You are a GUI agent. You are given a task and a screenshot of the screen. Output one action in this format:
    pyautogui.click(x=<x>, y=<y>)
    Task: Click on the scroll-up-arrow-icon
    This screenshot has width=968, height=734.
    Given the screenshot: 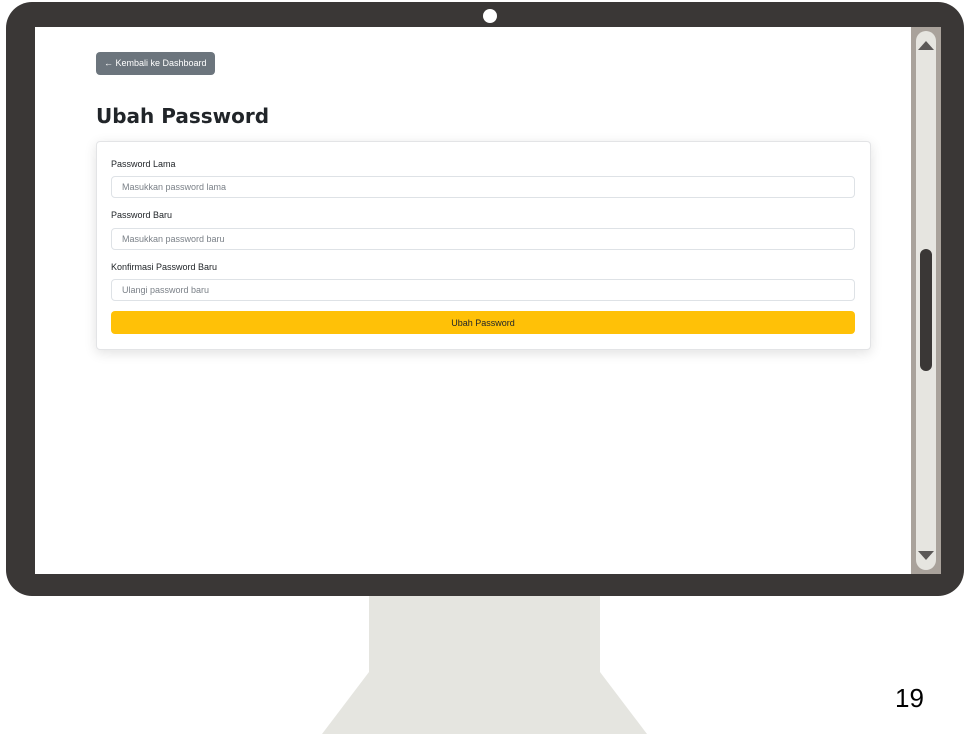 What is the action you would take?
    pyautogui.click(x=926, y=45)
    